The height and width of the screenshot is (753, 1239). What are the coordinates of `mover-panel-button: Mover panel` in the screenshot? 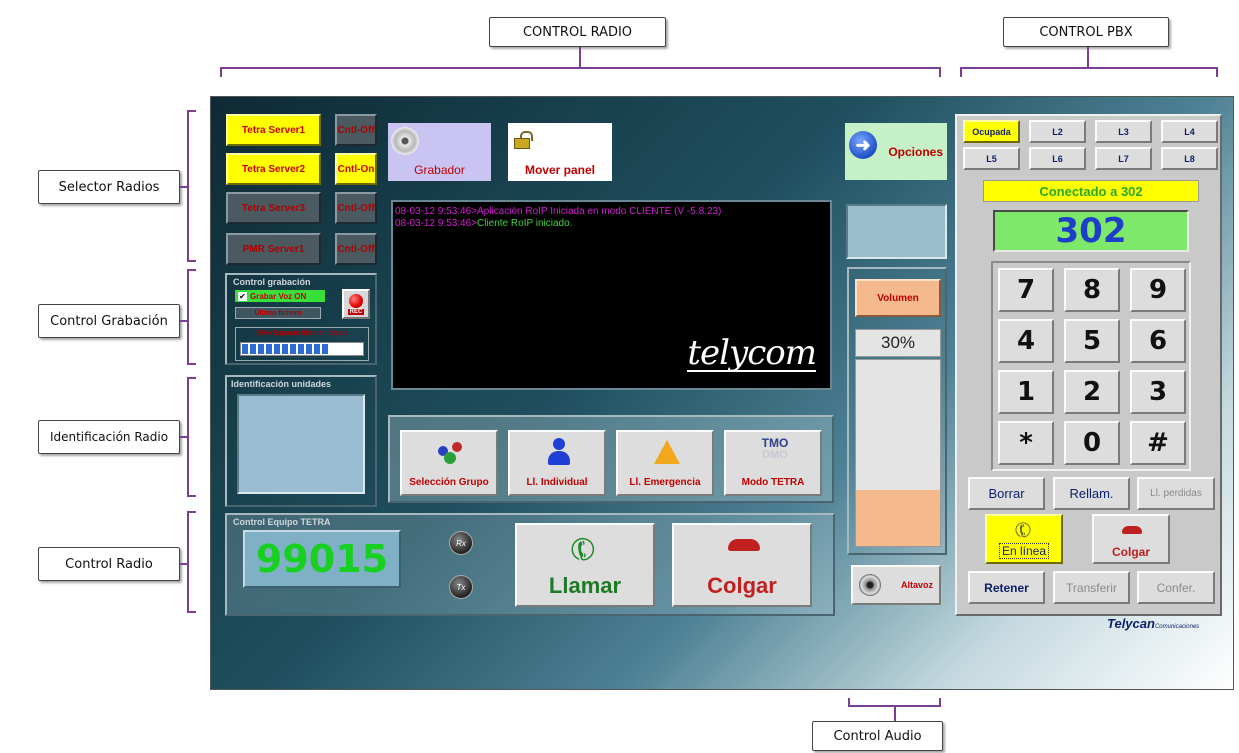 It's located at (560, 152).